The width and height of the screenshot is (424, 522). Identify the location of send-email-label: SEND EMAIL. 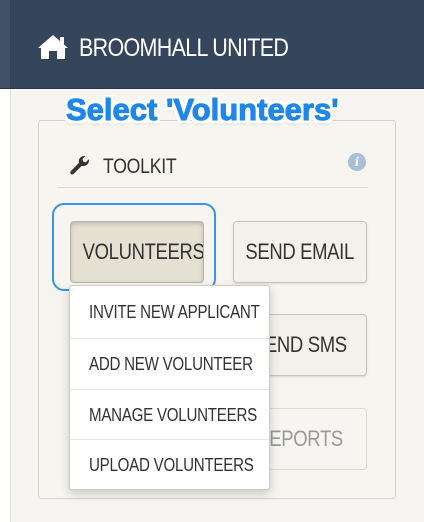
(300, 251).